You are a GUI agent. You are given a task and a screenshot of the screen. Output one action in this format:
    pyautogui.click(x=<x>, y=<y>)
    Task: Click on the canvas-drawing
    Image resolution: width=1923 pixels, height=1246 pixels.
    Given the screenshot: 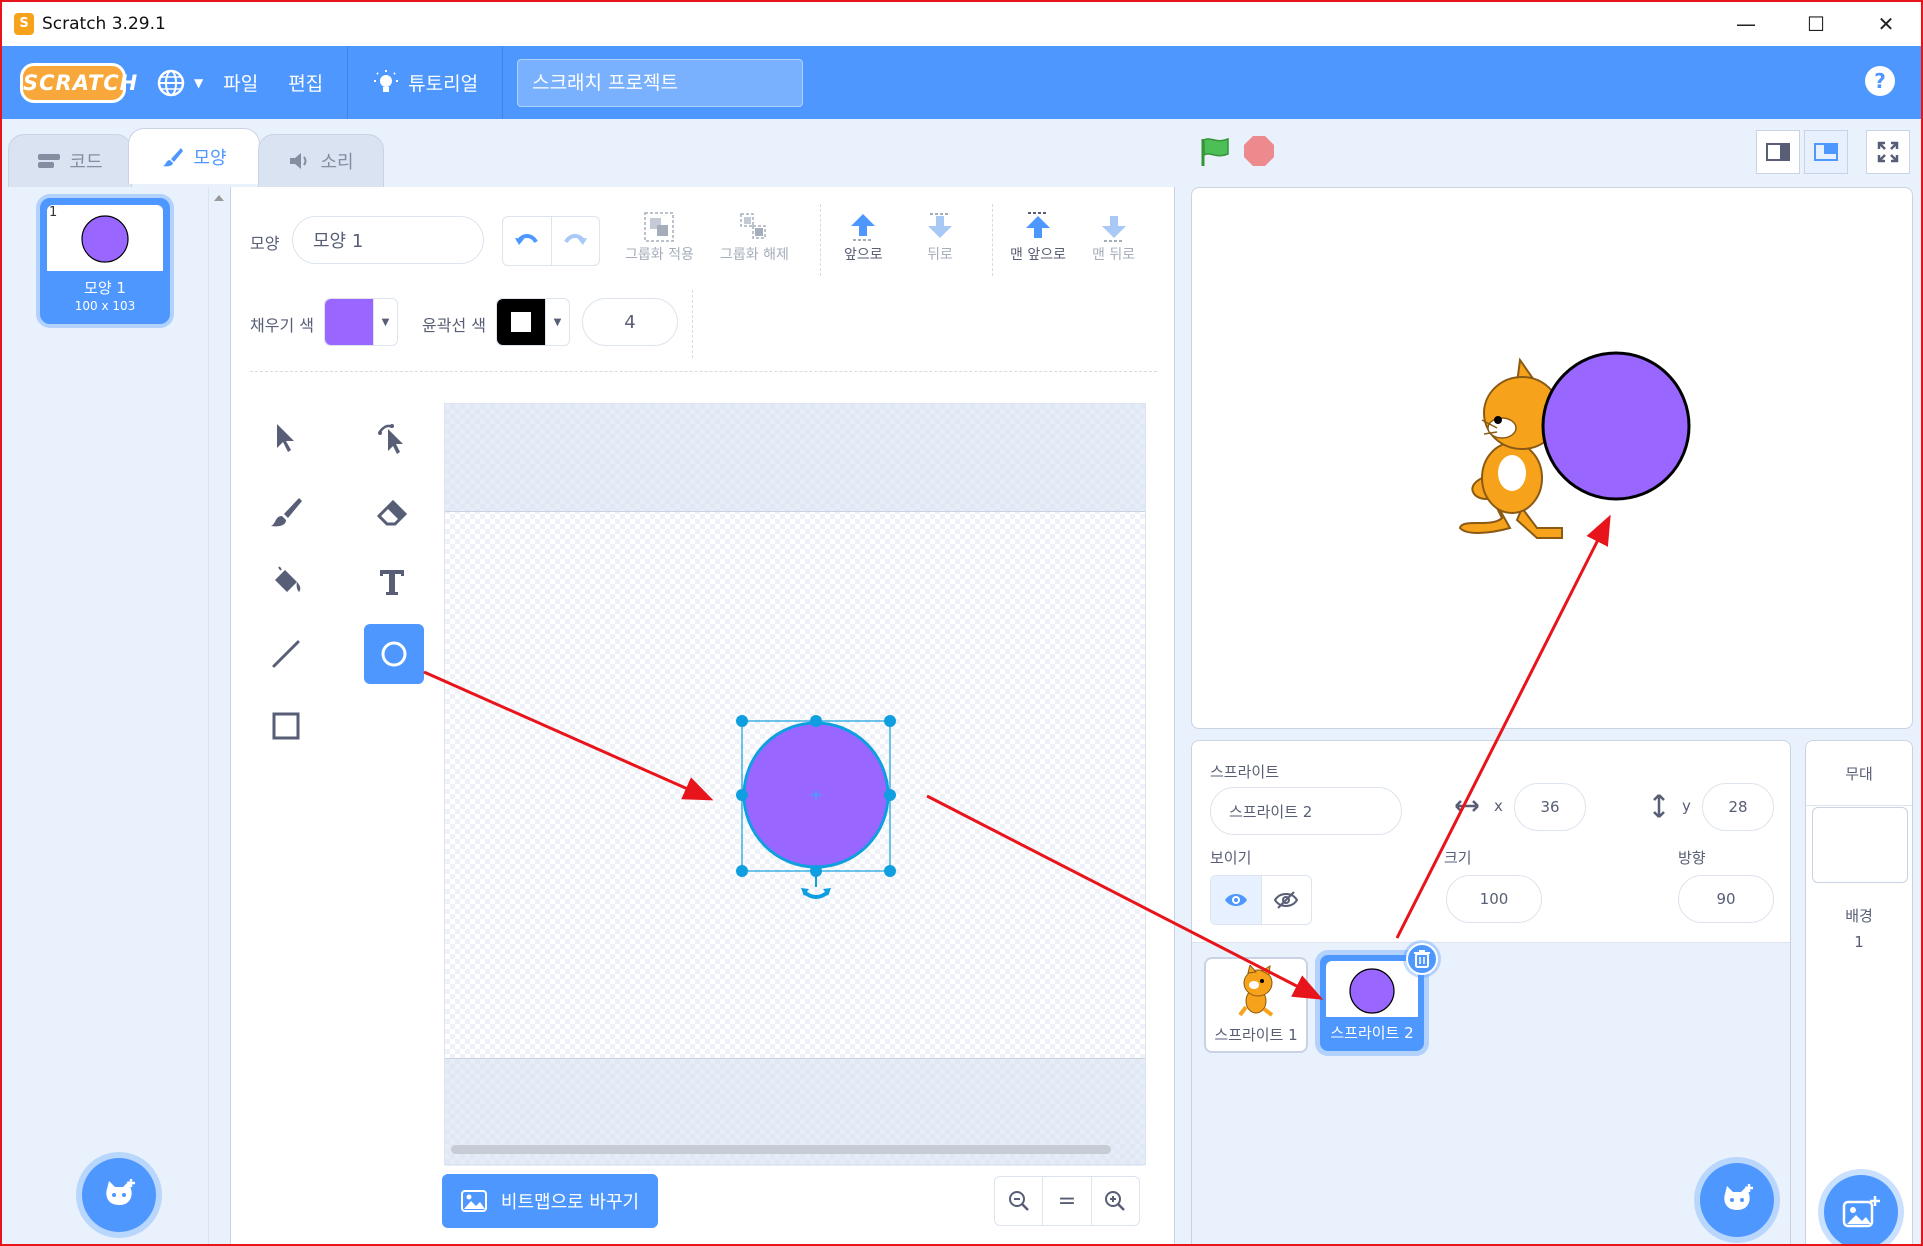 What is the action you would take?
    pyautogui.click(x=816, y=807)
    